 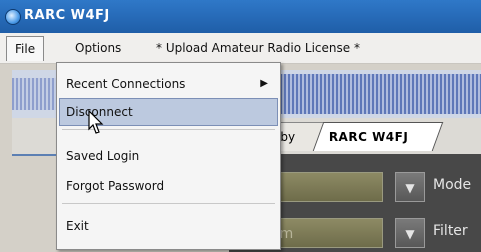 What do you see at coordinates (171, 156) in the screenshot?
I see `menu-saved-login: Saved Login` at bounding box center [171, 156].